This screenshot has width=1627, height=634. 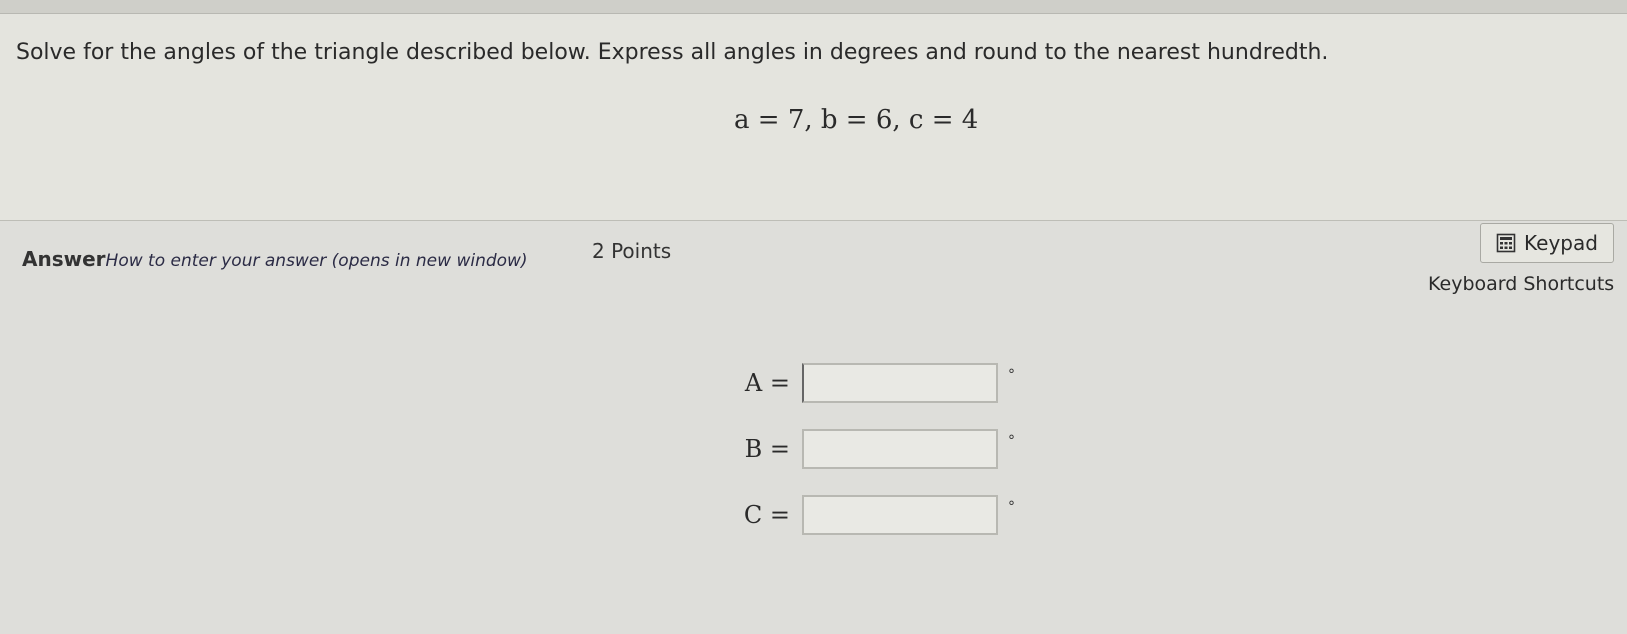 What do you see at coordinates (1011, 441) in the screenshot?
I see `angle-b-degree-symbol: °` at bounding box center [1011, 441].